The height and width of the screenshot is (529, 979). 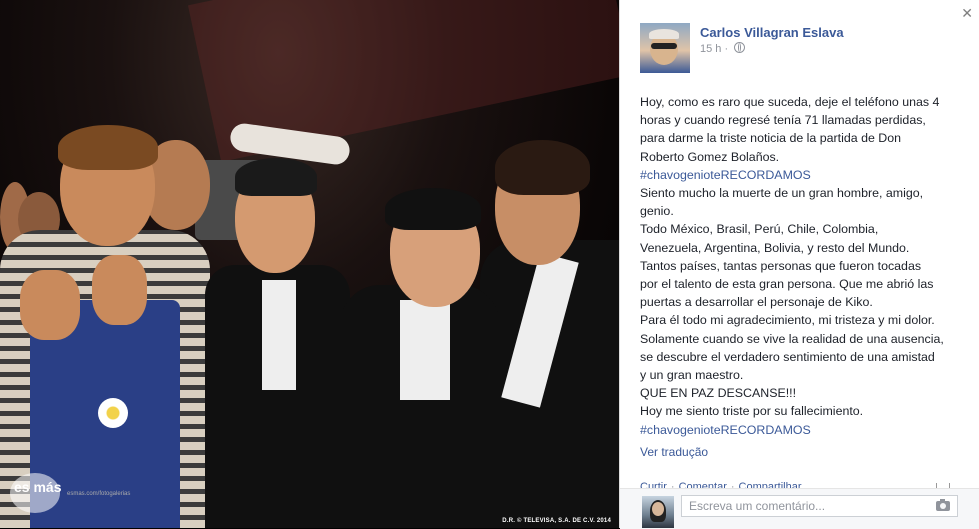 I want to click on current-user-avatar, so click(x=658, y=512).